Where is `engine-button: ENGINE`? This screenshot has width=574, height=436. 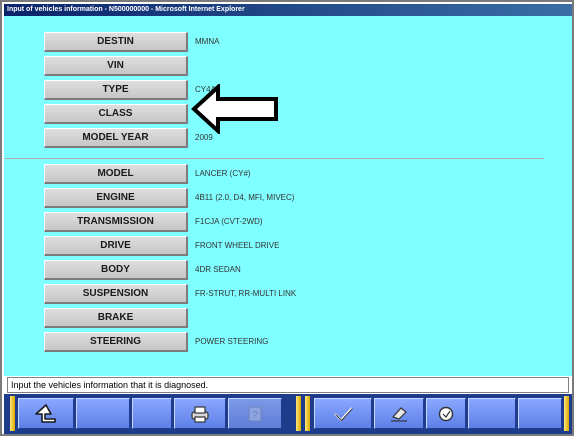
engine-button: ENGINE is located at coordinates (116, 198).